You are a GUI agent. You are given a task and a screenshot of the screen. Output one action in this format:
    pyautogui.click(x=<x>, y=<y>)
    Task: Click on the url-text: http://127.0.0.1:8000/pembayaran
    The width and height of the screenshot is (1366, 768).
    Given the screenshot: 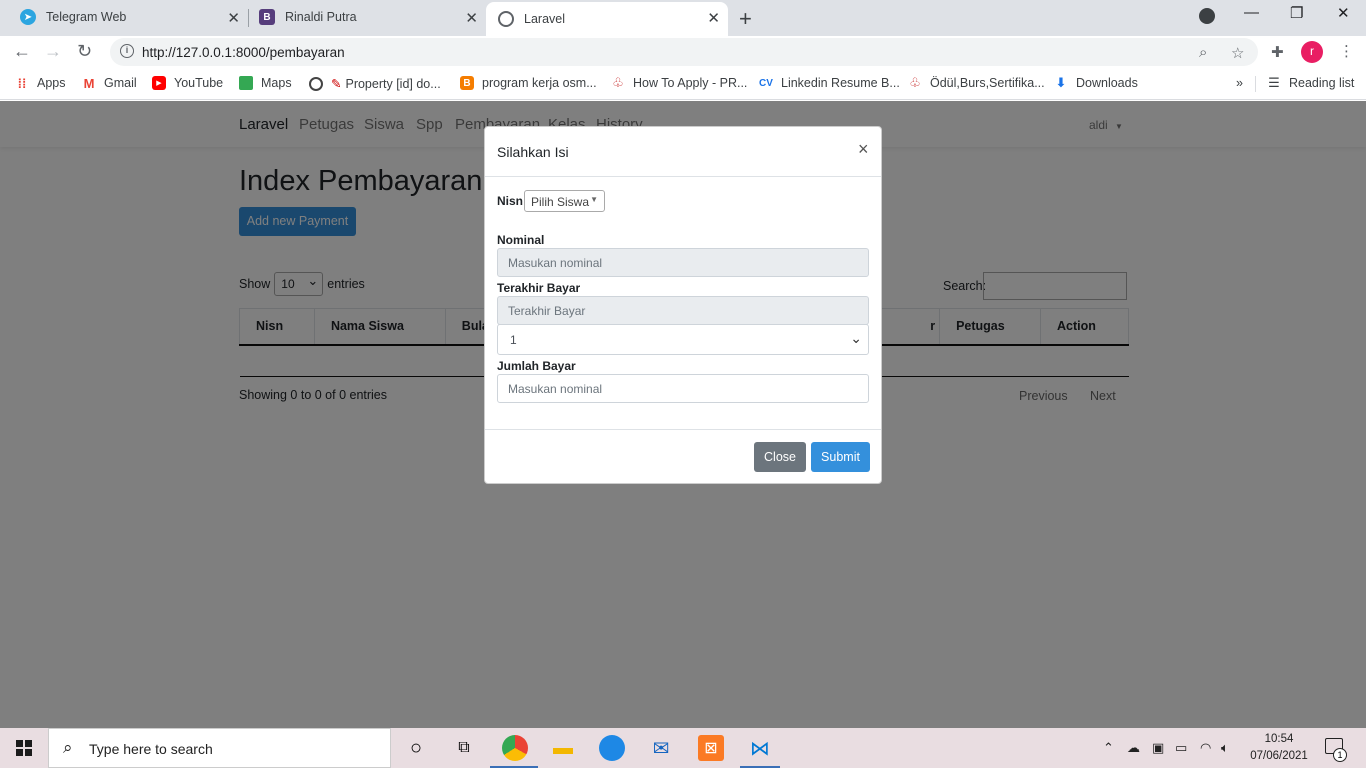 What is the action you would take?
    pyautogui.click(x=243, y=52)
    